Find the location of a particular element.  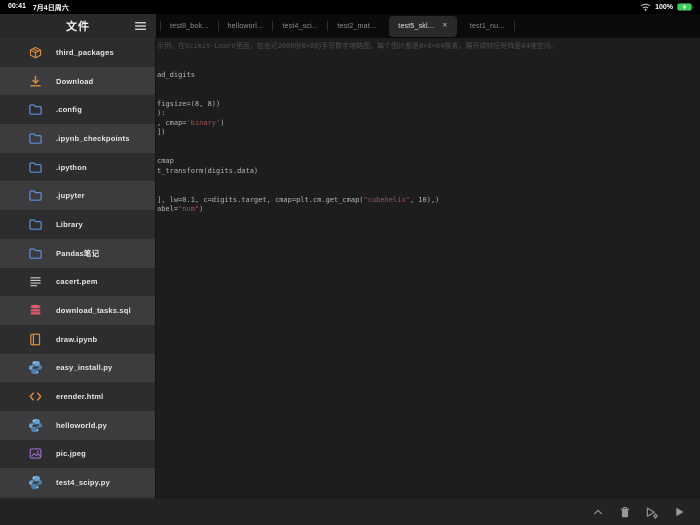

run-options-icon is located at coordinates (652, 512).